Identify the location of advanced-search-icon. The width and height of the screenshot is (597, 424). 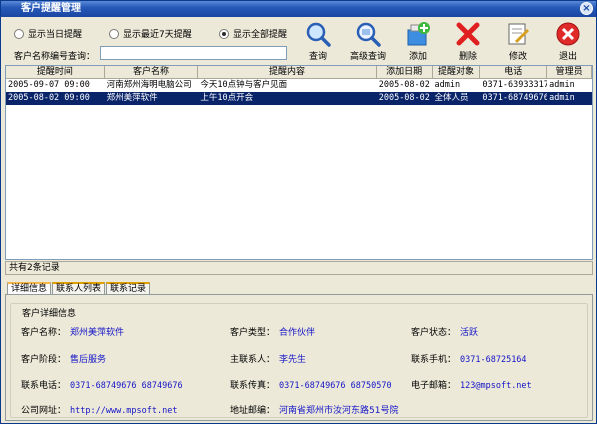
(368, 34).